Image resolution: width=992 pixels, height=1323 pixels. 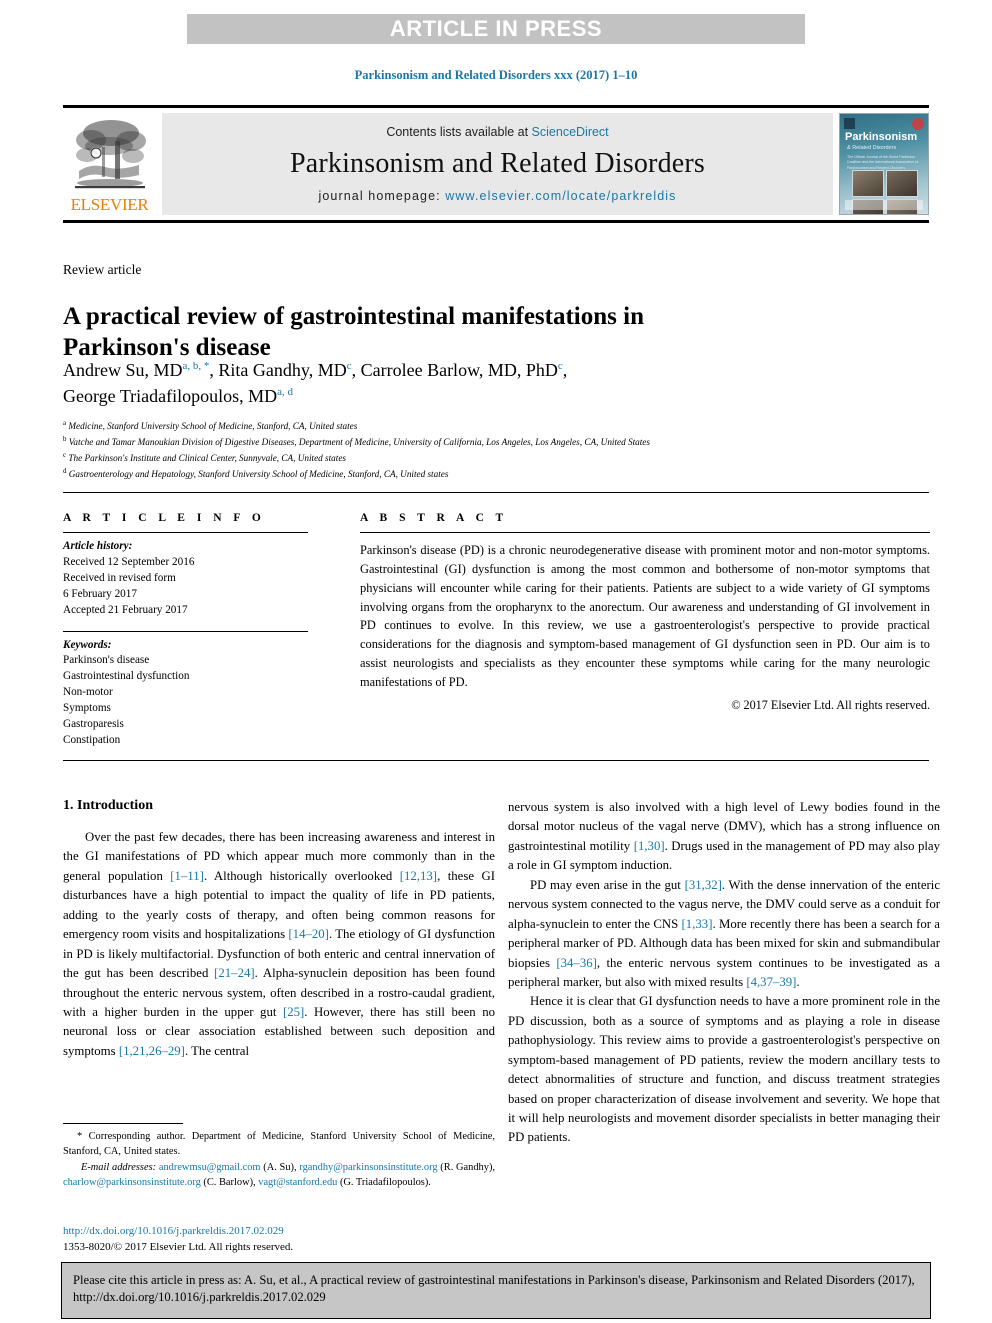 What do you see at coordinates (368, 1167) in the screenshot?
I see `author-email-link: rgandhy@parkinsonsinstitute.org` at bounding box center [368, 1167].